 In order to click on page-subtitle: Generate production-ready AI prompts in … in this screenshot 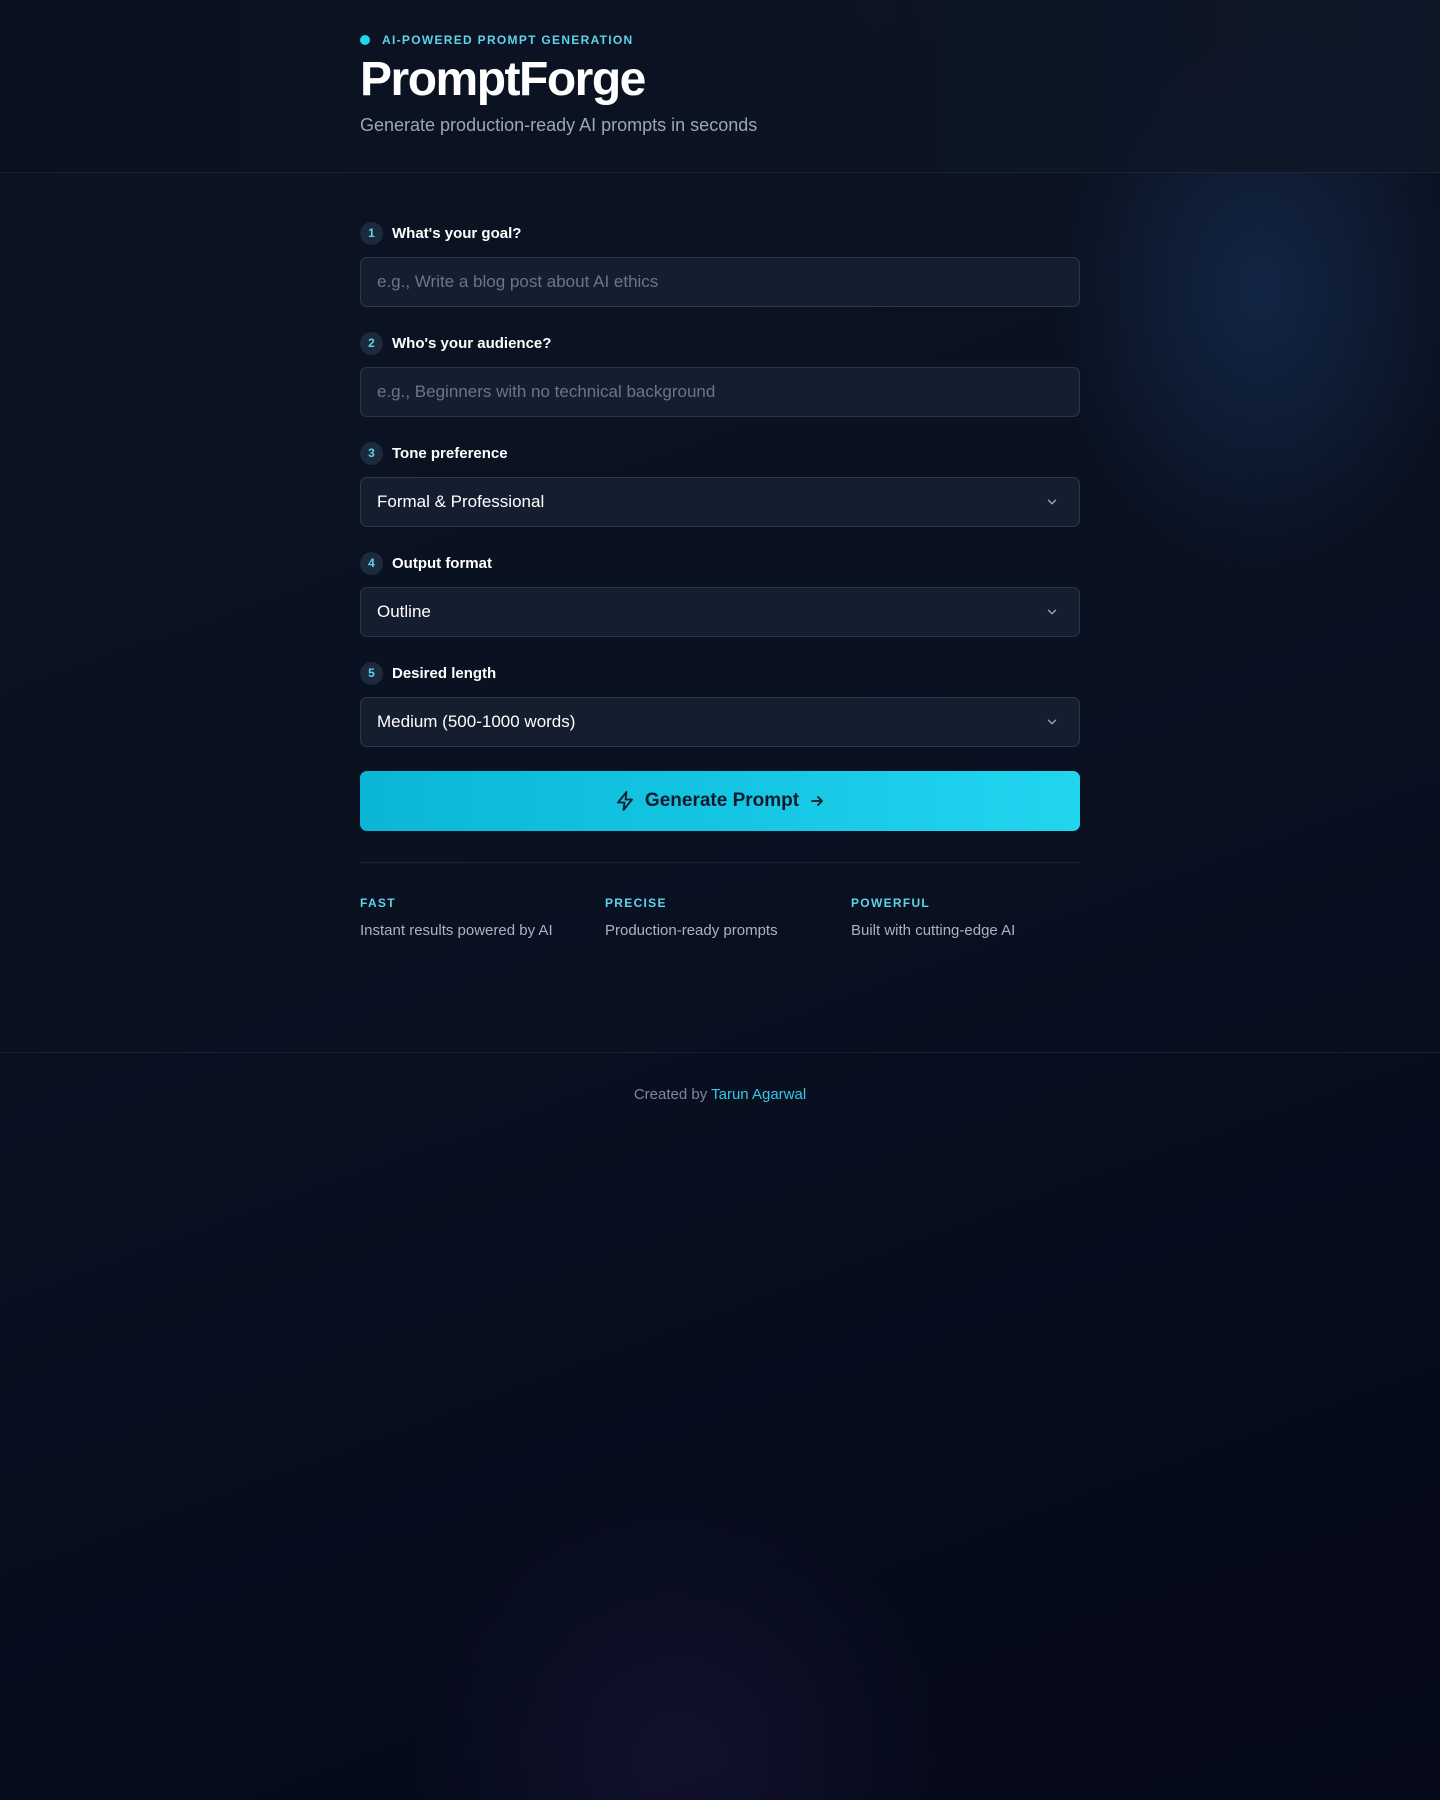, I will do `click(559, 125)`.